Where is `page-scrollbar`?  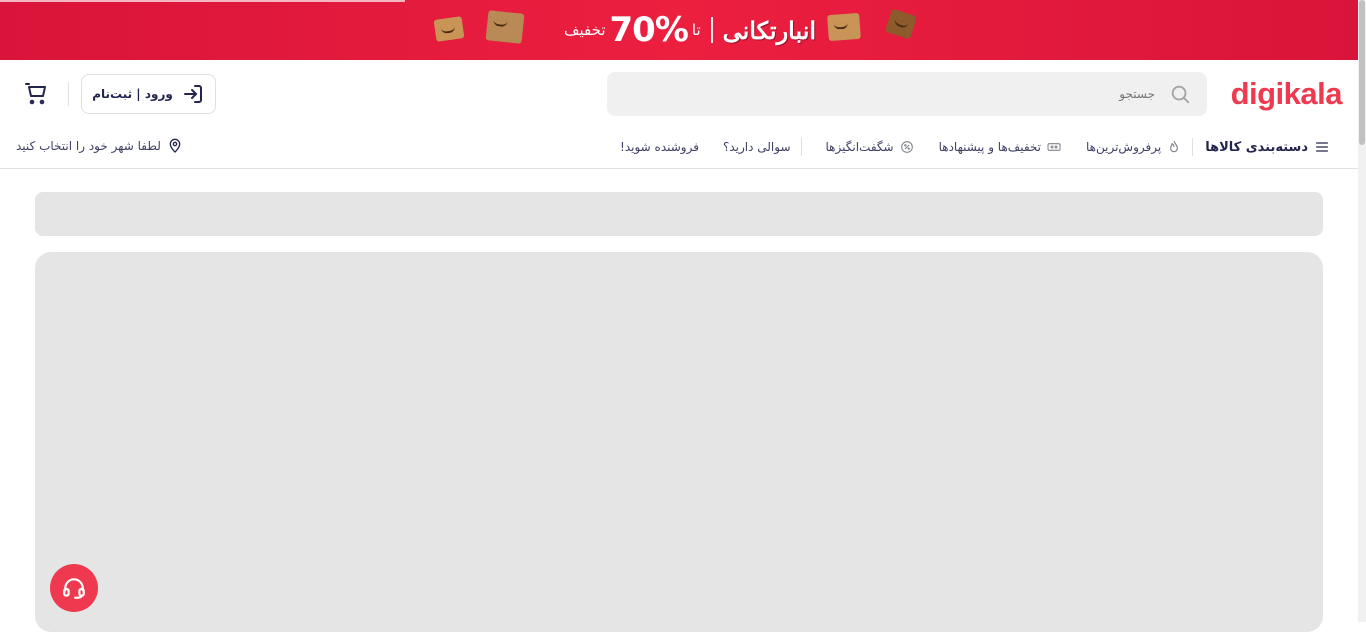
page-scrollbar is located at coordinates (1362, 311).